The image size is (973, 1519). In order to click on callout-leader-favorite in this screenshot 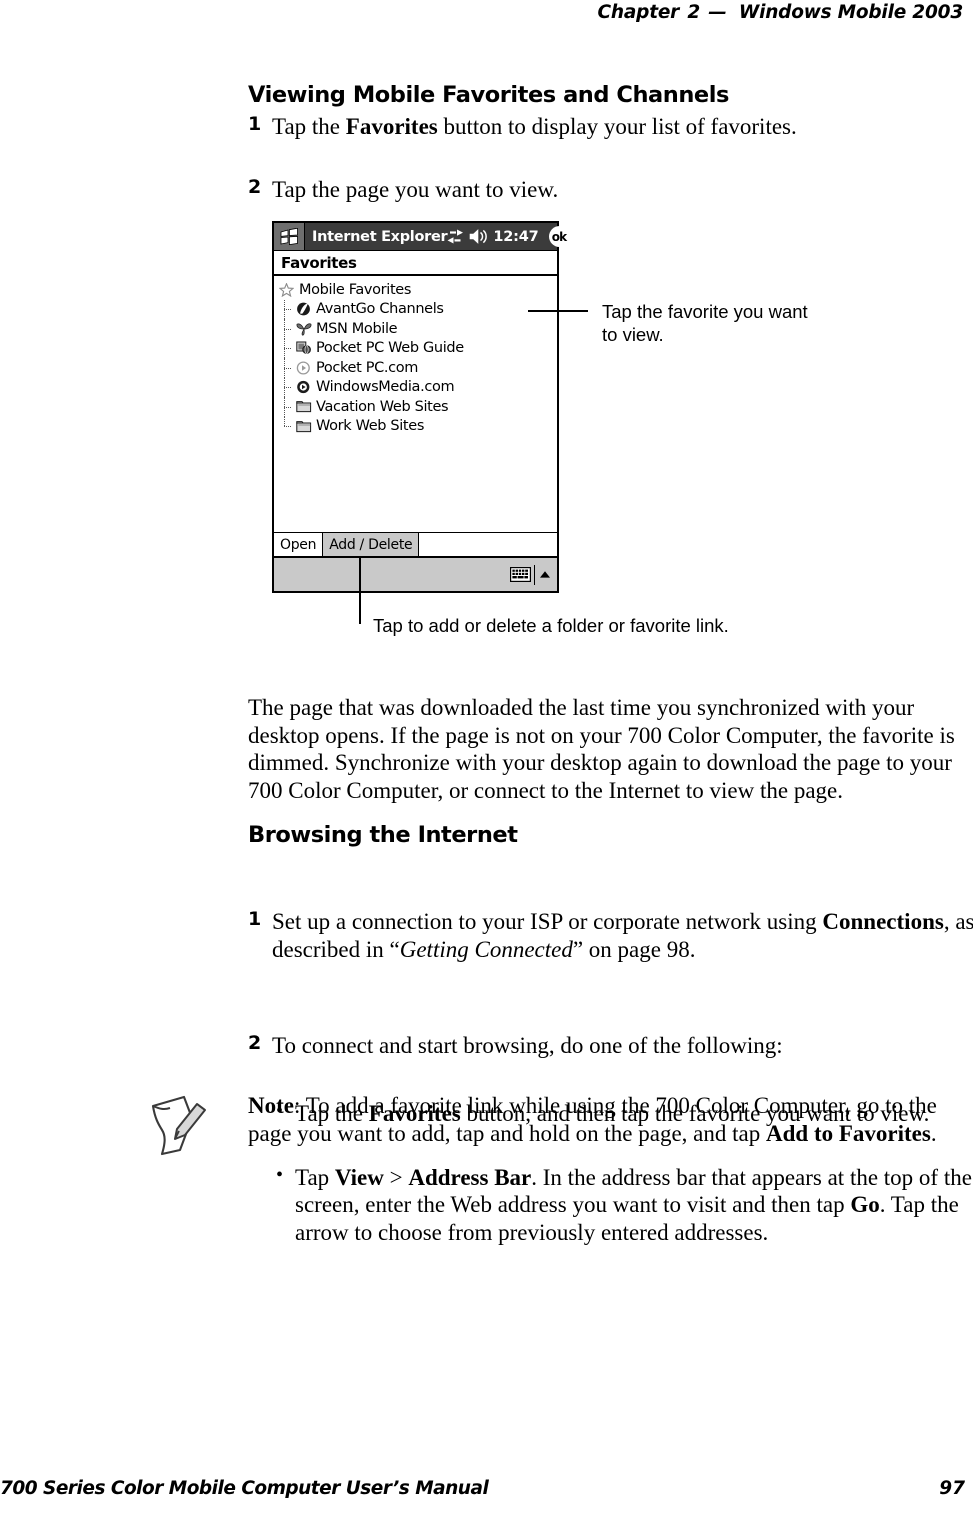, I will do `click(558, 311)`.